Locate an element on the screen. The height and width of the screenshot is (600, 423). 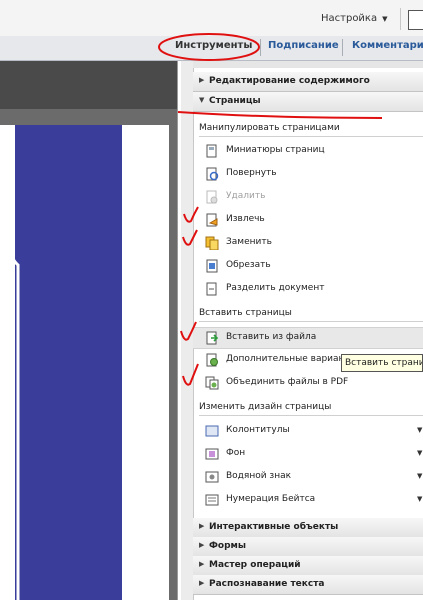
item-label: Вставить из файла is located at coordinates (271, 337).